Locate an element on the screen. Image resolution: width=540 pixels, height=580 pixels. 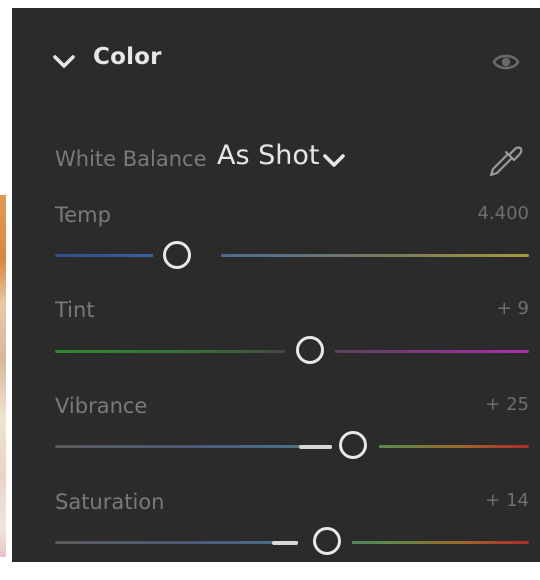
white-balance-dropdown: As Shot is located at coordinates (268, 155).